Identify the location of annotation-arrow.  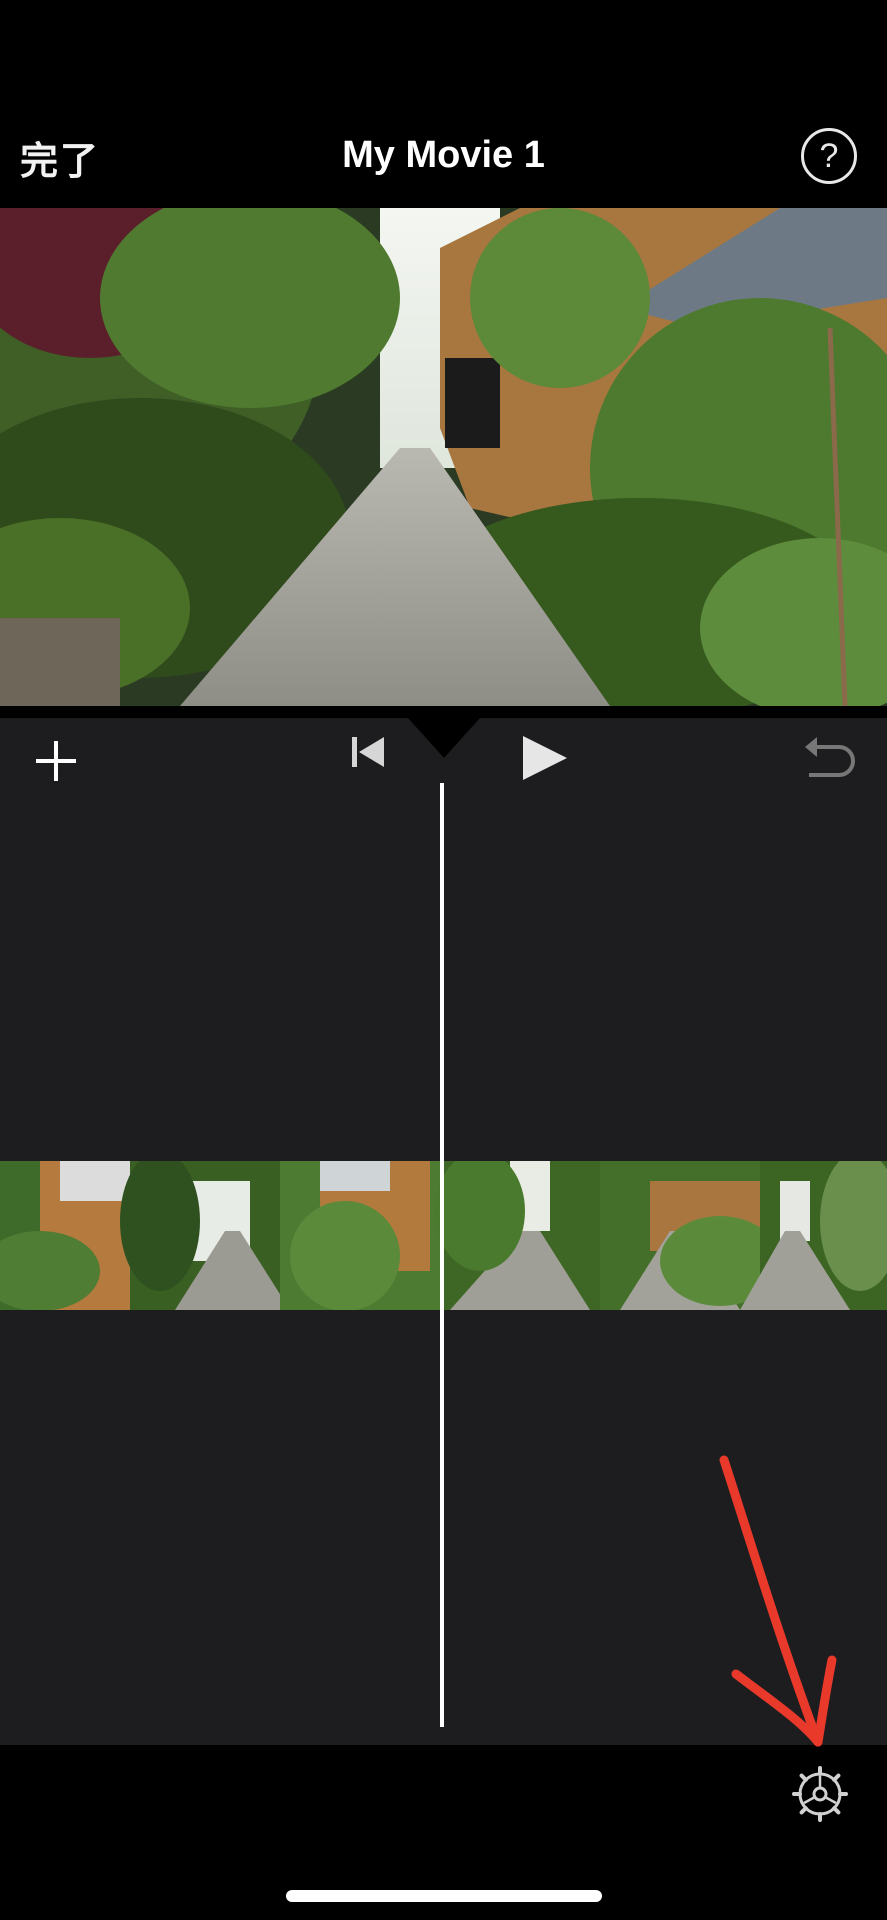
(778, 1601).